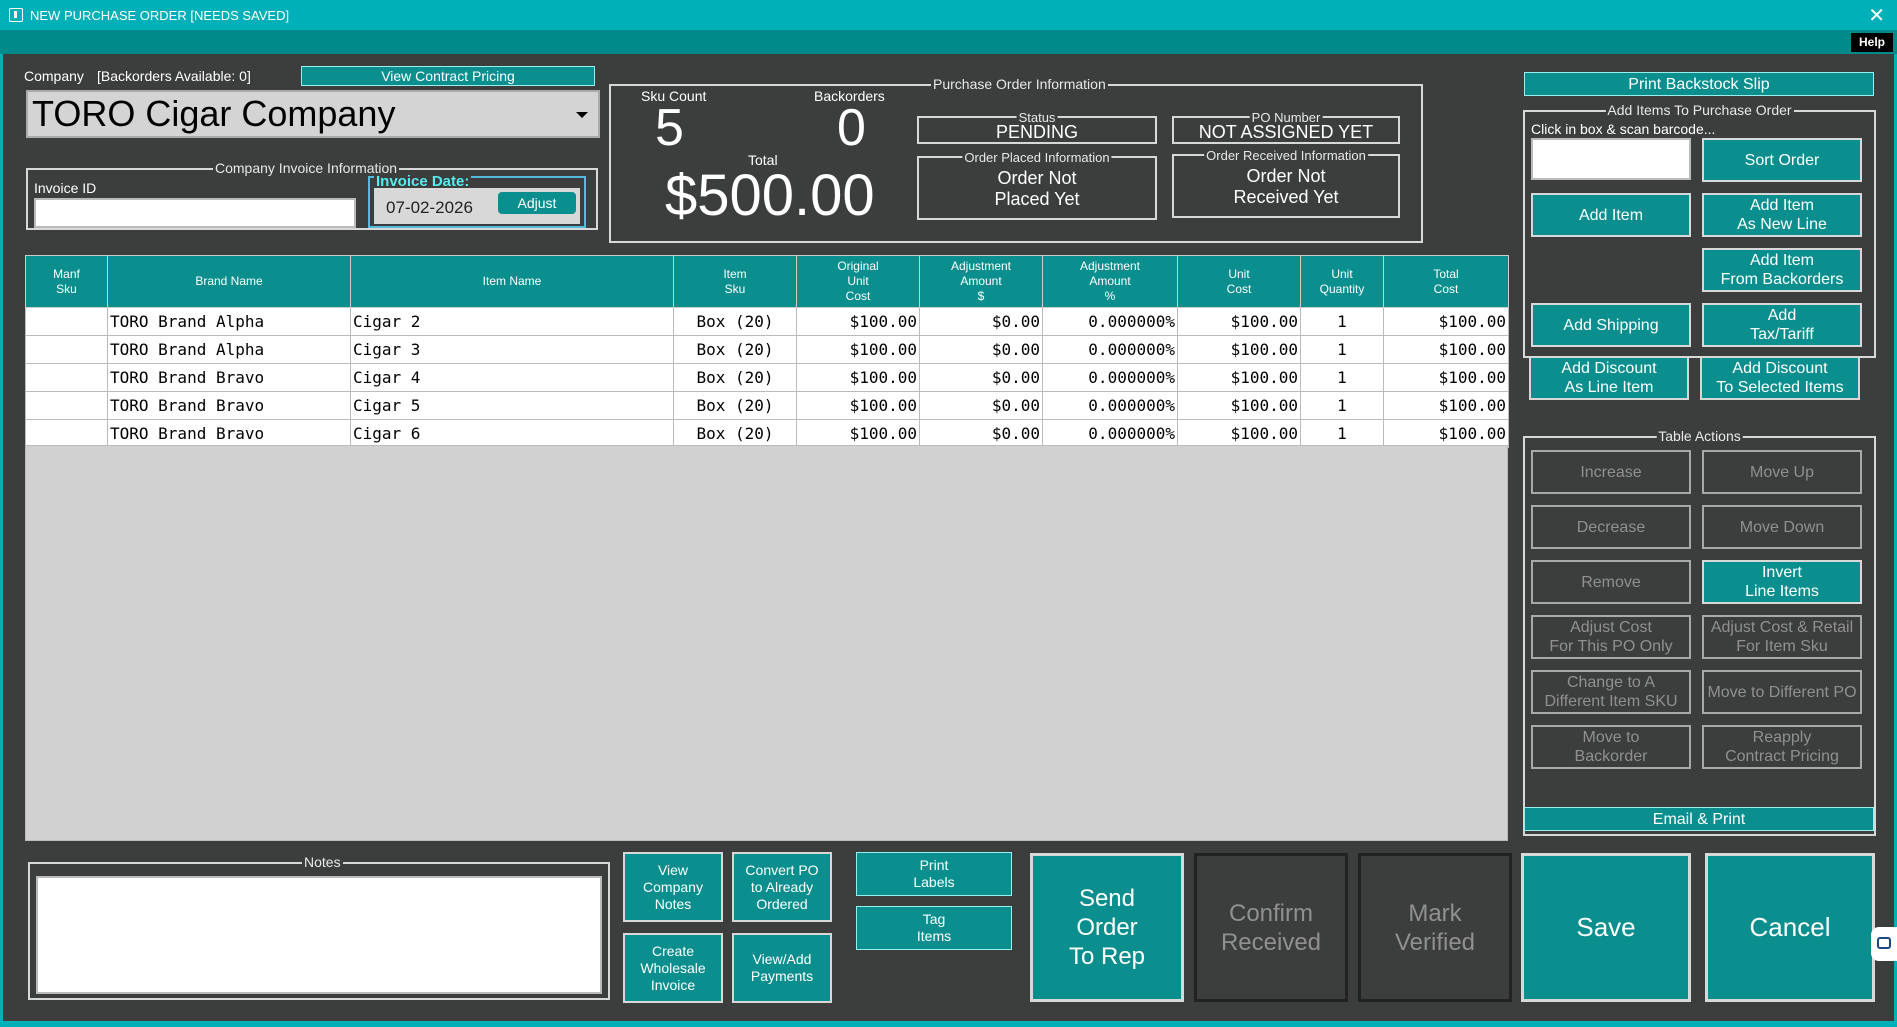  Describe the element at coordinates (313, 114) in the screenshot. I see `company-select: TORO Cigar Company` at that location.